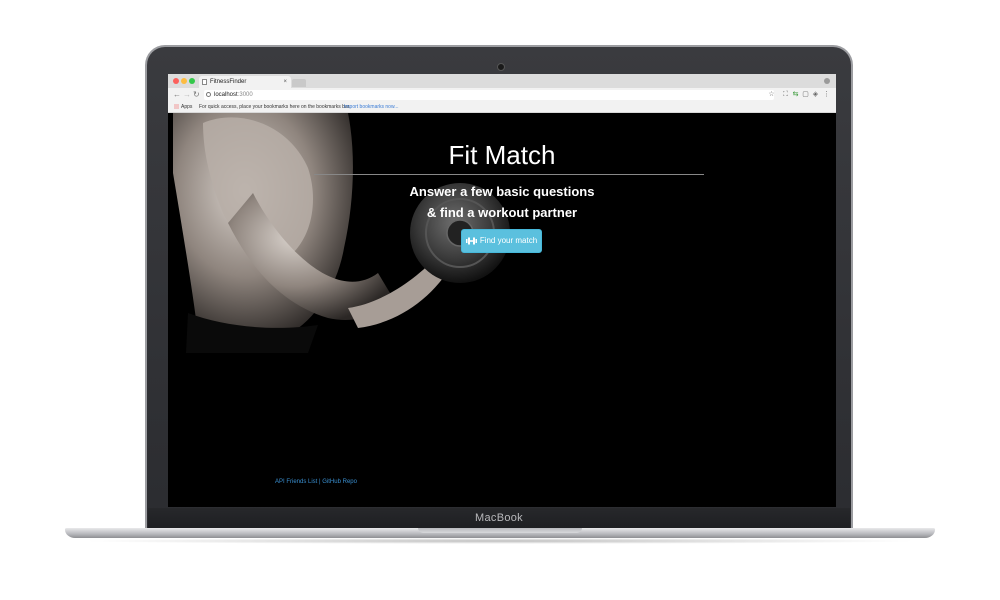  I want to click on minimize-window-button, so click(184, 81).